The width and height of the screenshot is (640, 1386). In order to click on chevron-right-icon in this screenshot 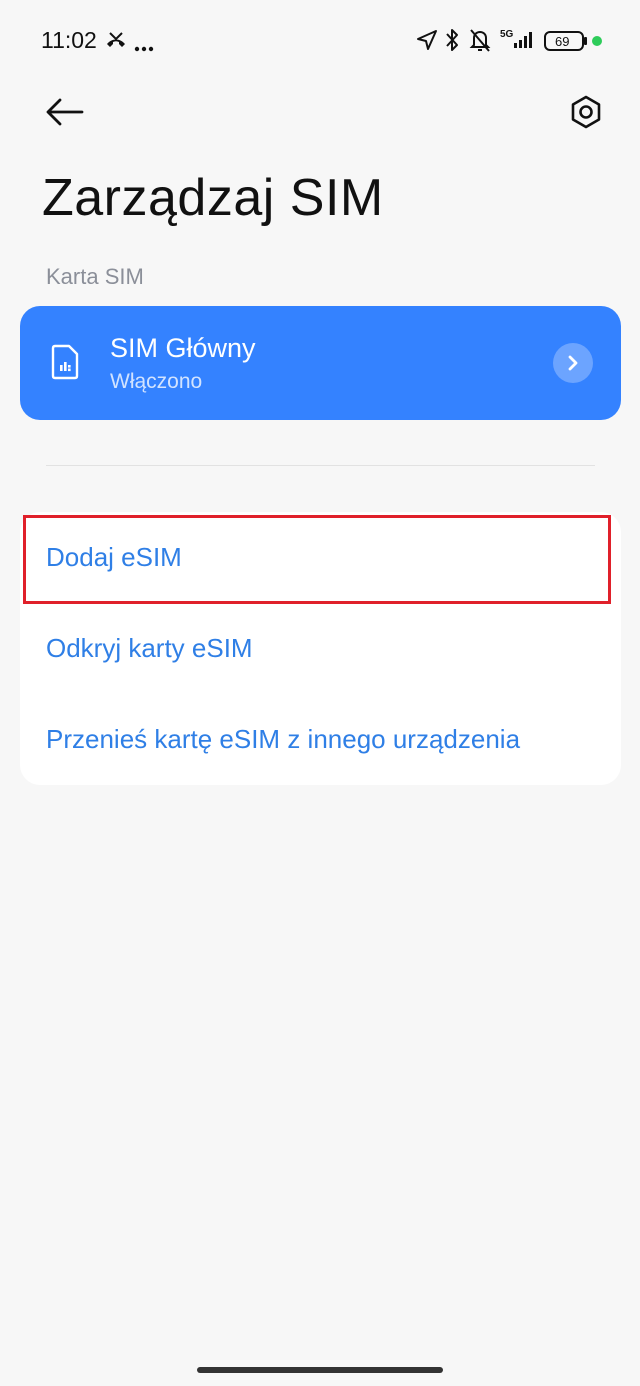, I will do `click(573, 363)`.